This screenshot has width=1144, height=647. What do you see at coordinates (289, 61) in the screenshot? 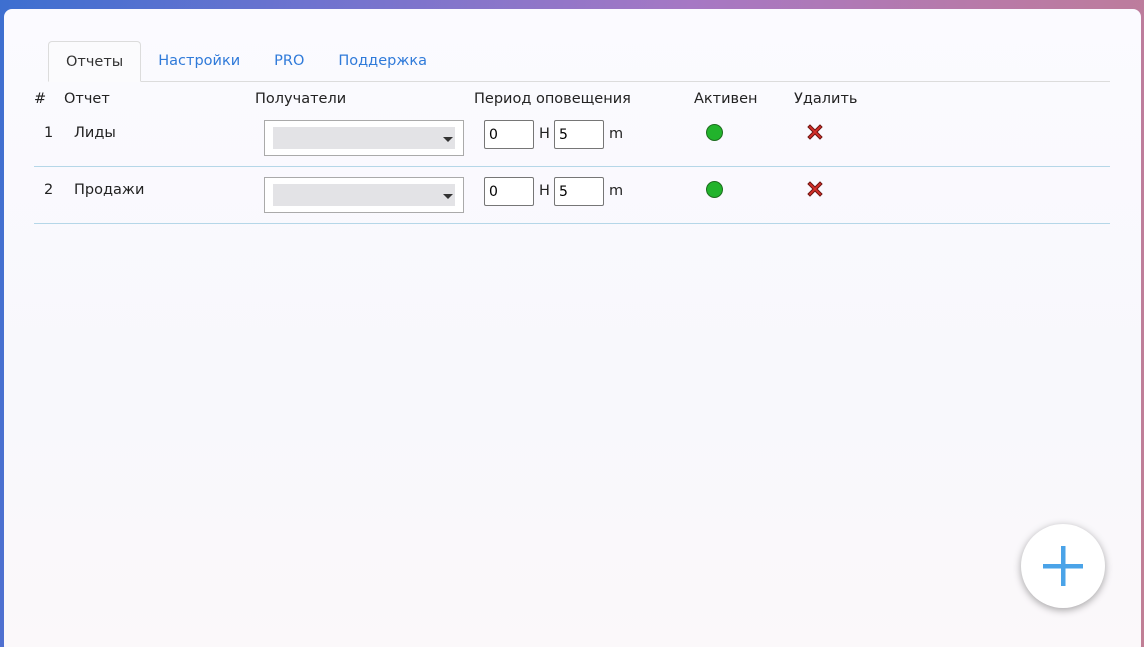
I see `tab-pro: PRO` at bounding box center [289, 61].